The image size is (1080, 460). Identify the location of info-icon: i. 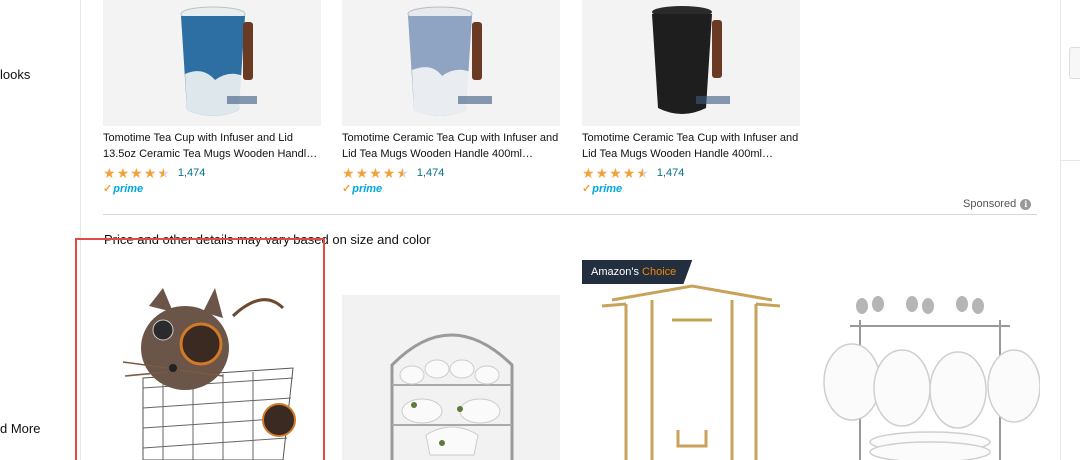
(1026, 204).